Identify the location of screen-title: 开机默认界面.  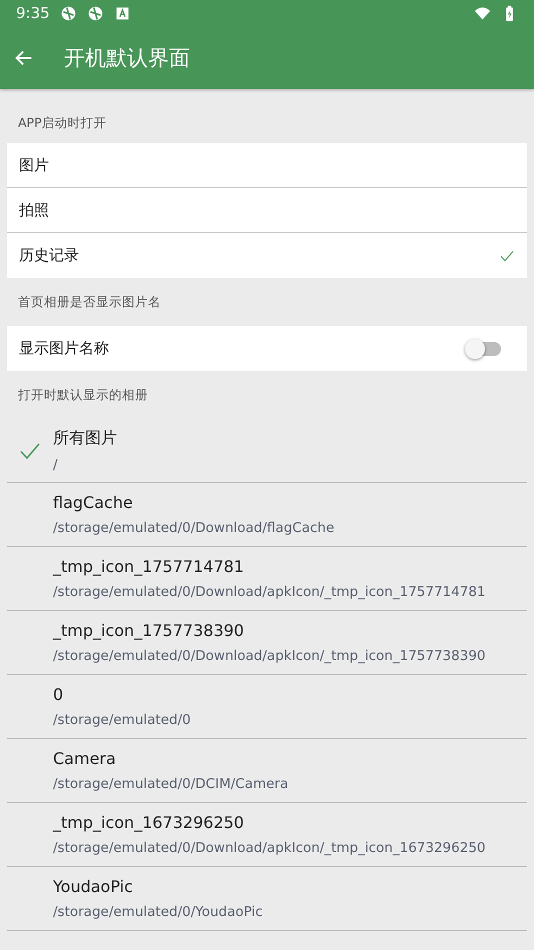
(127, 58).